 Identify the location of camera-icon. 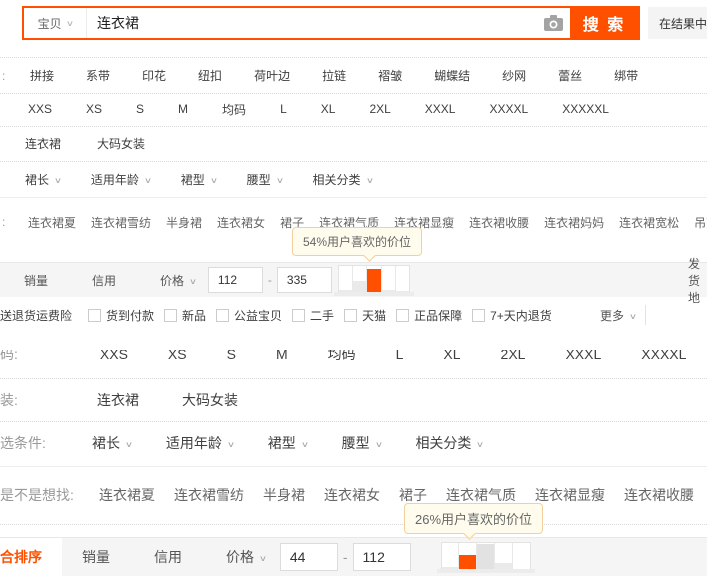
(553, 23).